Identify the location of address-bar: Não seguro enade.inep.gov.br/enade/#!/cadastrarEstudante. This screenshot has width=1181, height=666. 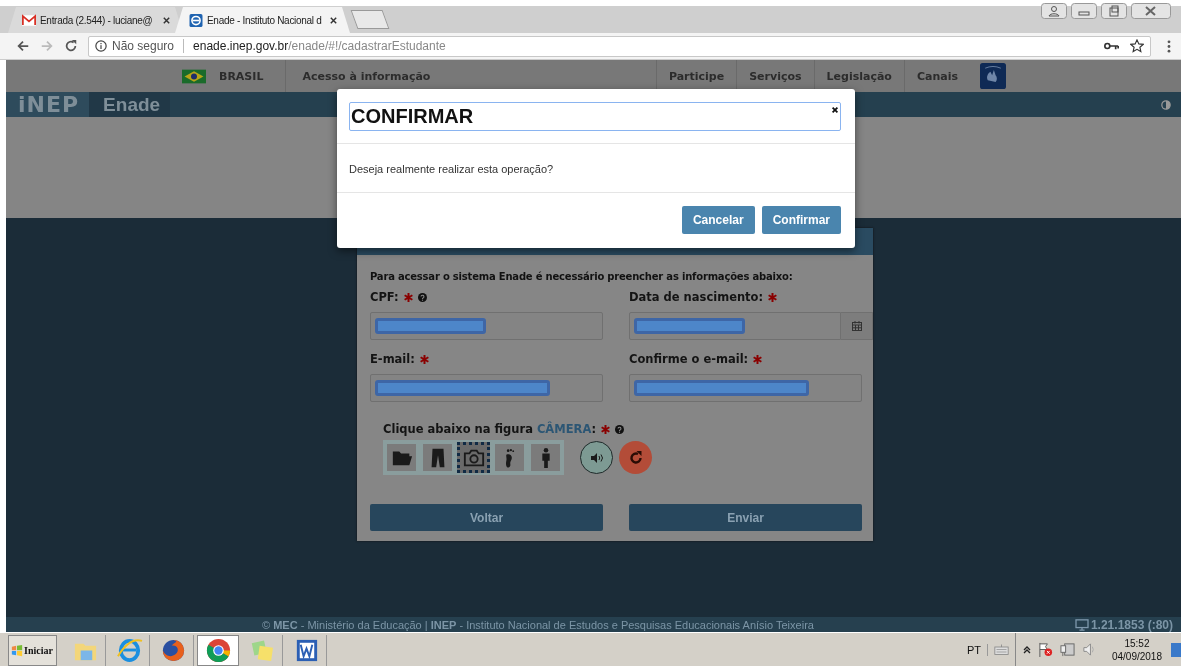
(619, 46).